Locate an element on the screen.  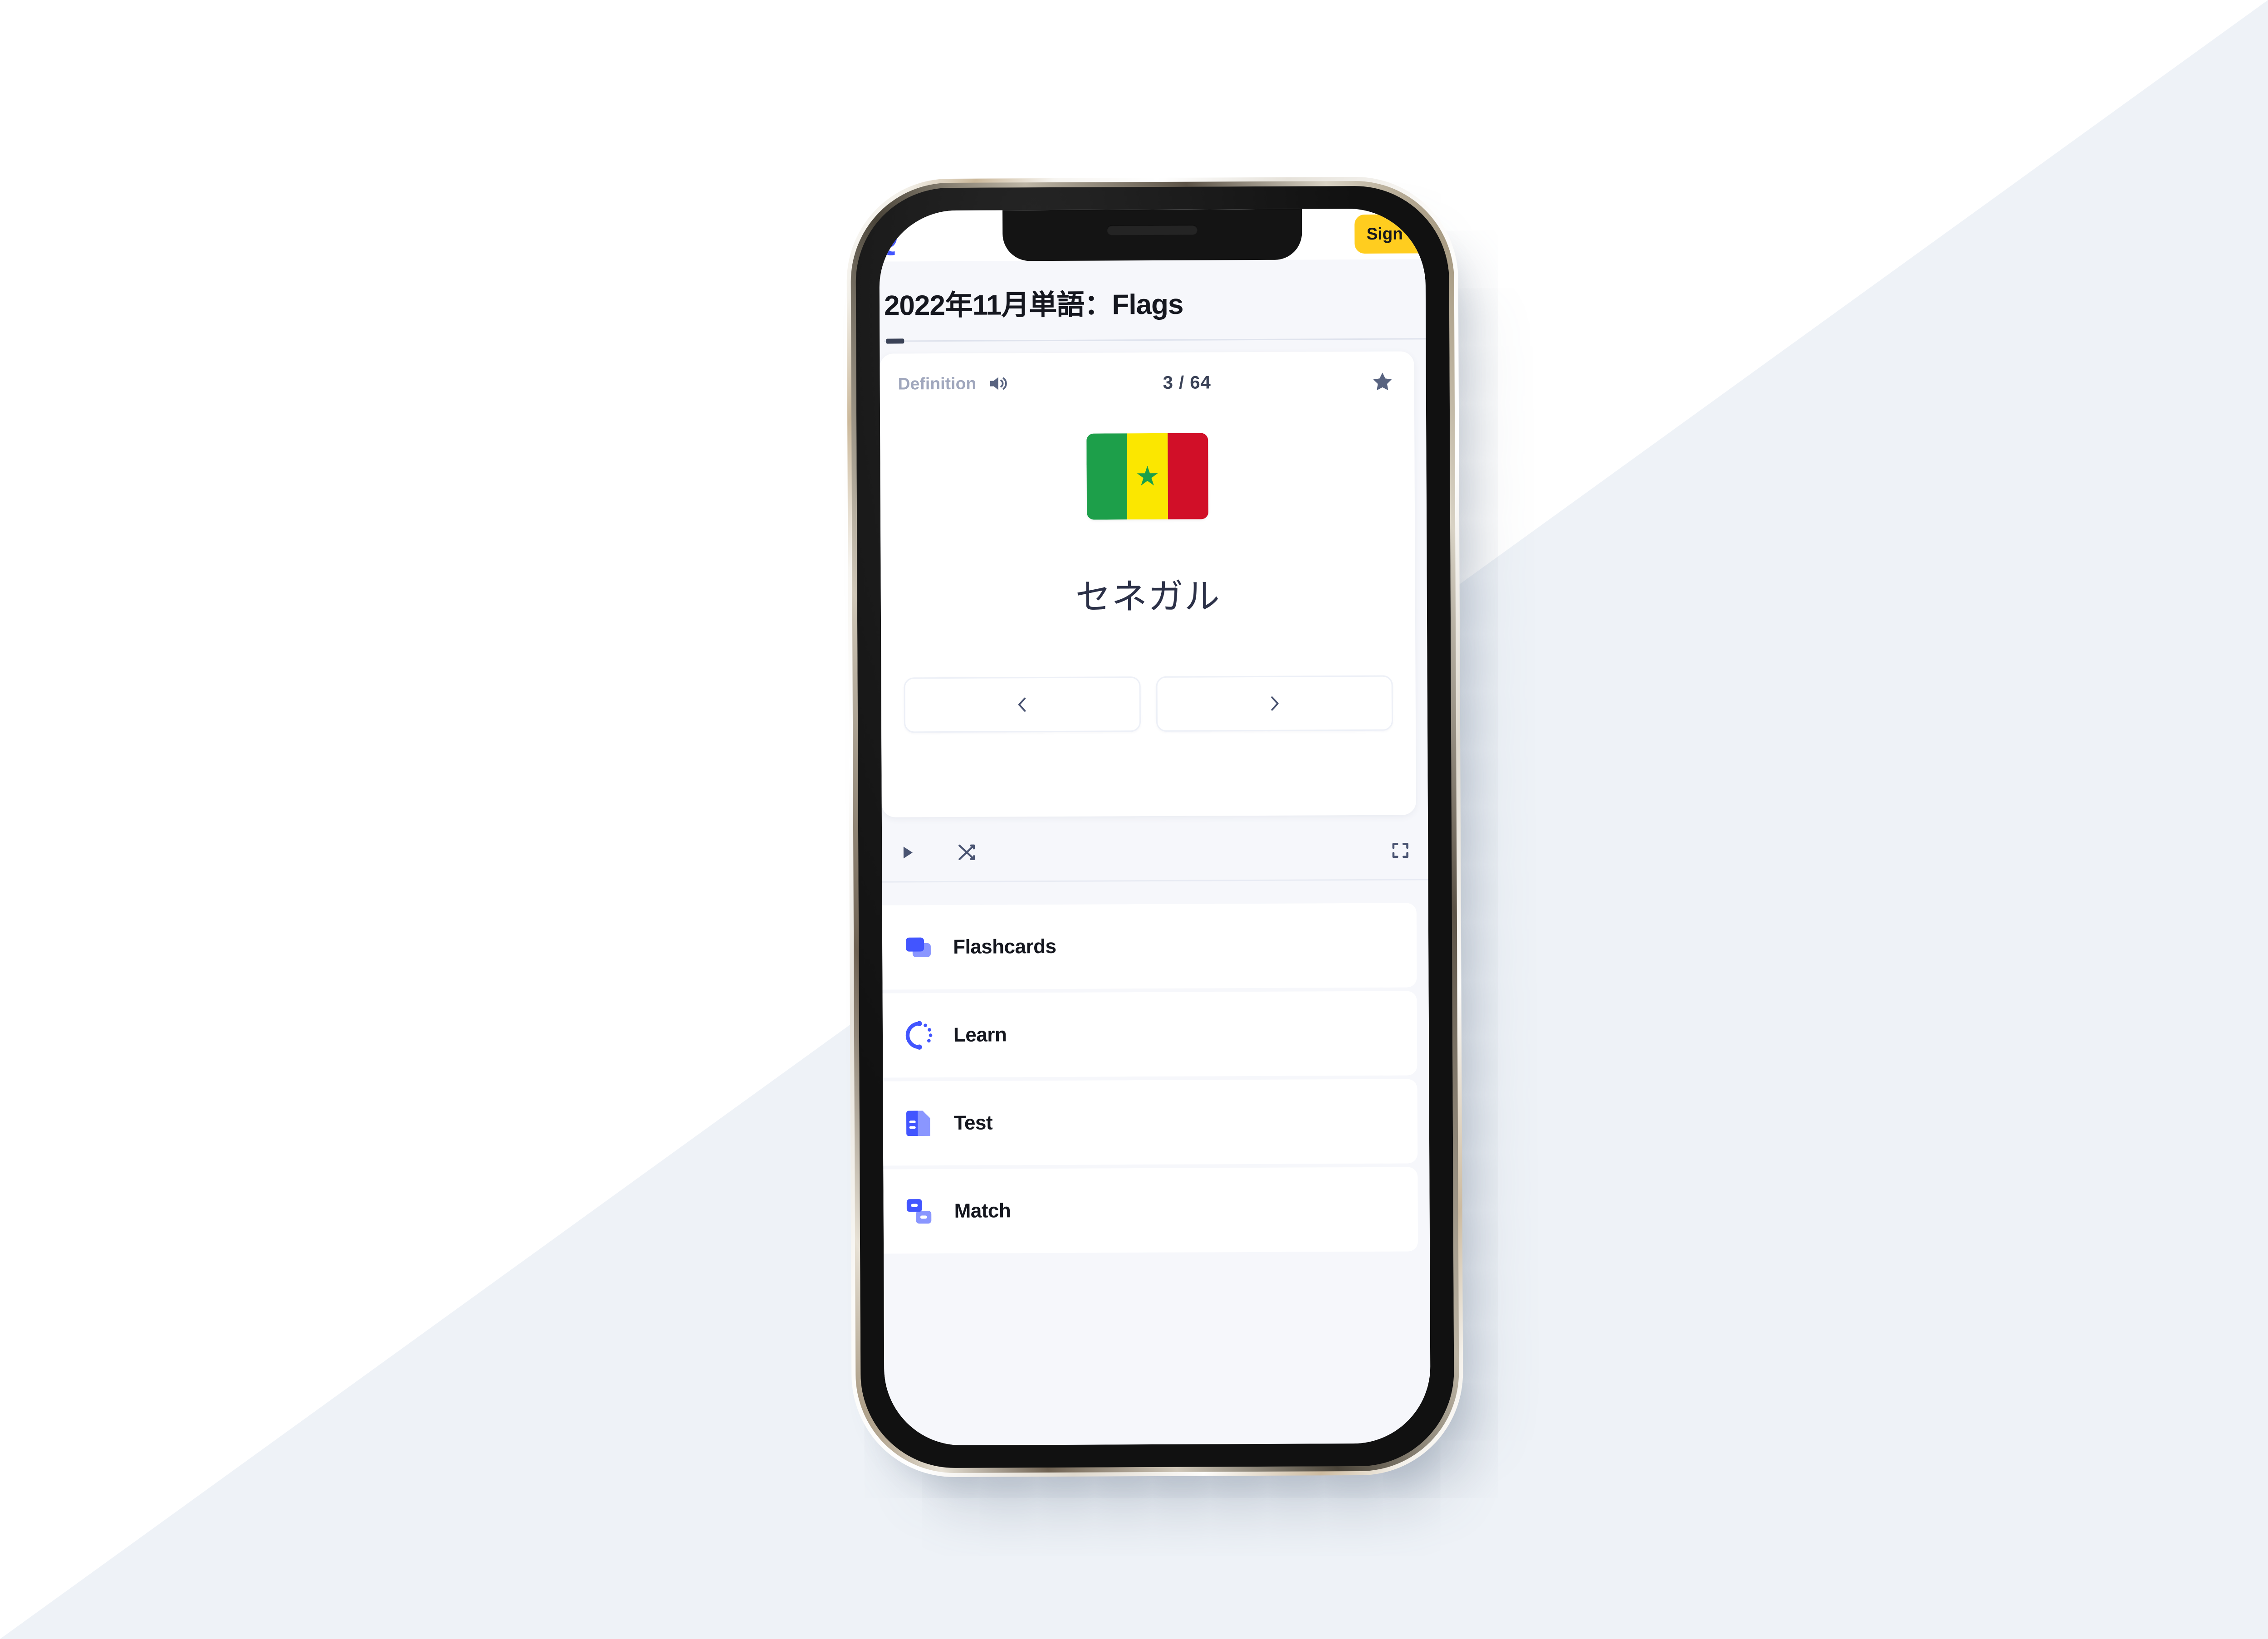
flag-band-red is located at coordinates (1188, 476).